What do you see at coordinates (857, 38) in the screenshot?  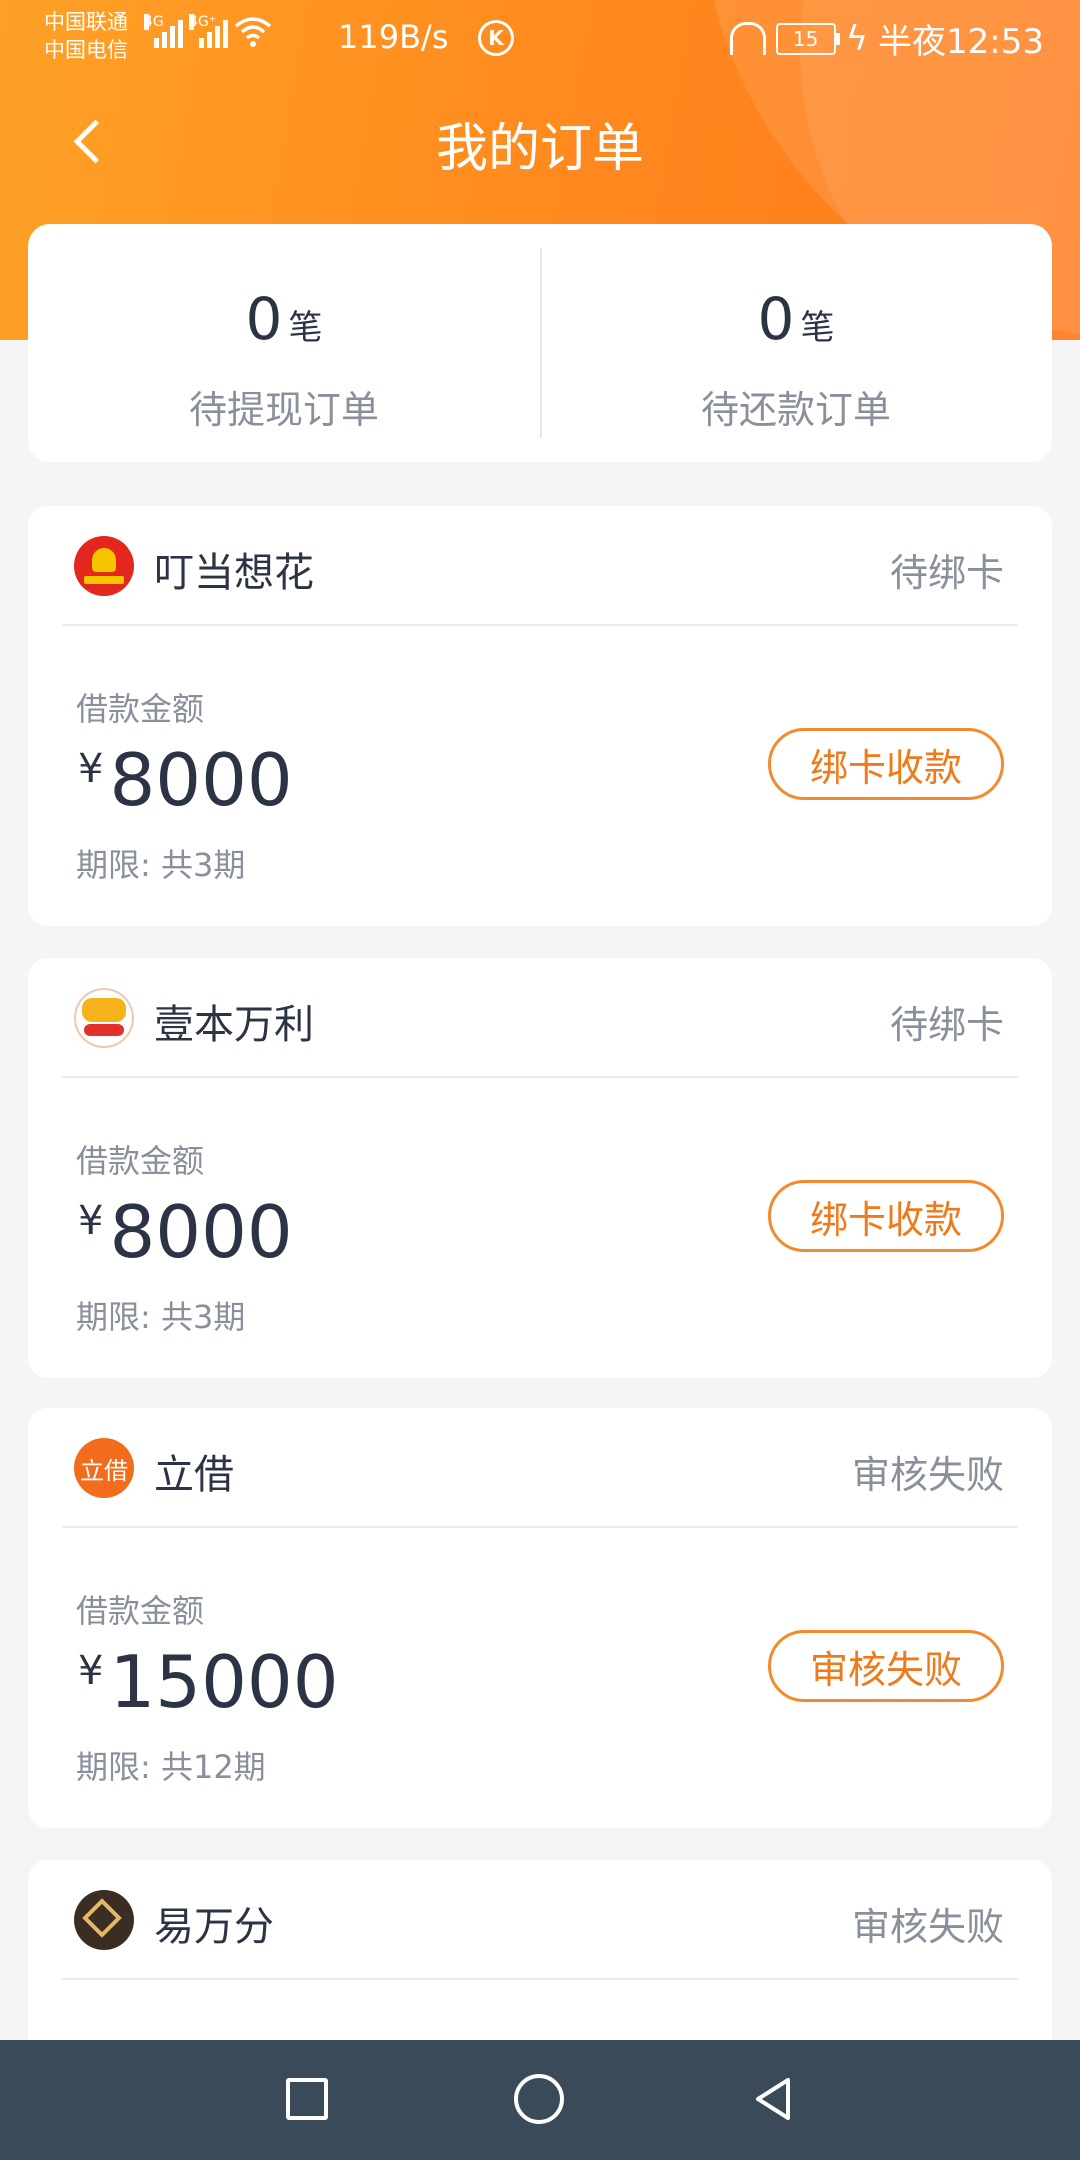 I see `charging-icon: ϟ` at bounding box center [857, 38].